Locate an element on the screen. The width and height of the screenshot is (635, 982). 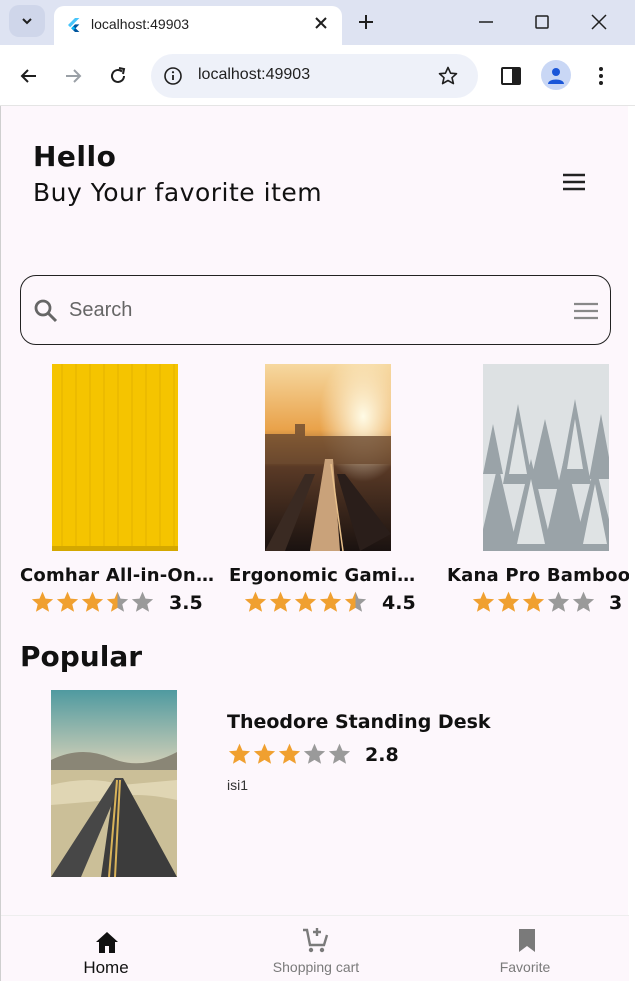
nav-item-home: Home is located at coordinates (105, 949).